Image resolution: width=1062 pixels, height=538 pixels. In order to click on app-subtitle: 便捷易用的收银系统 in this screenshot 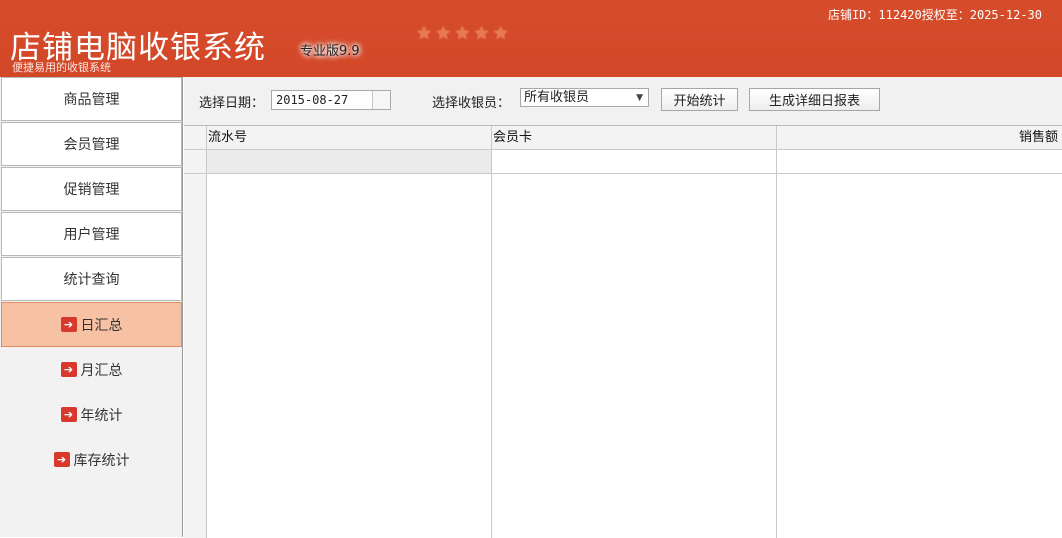, I will do `click(61, 67)`.